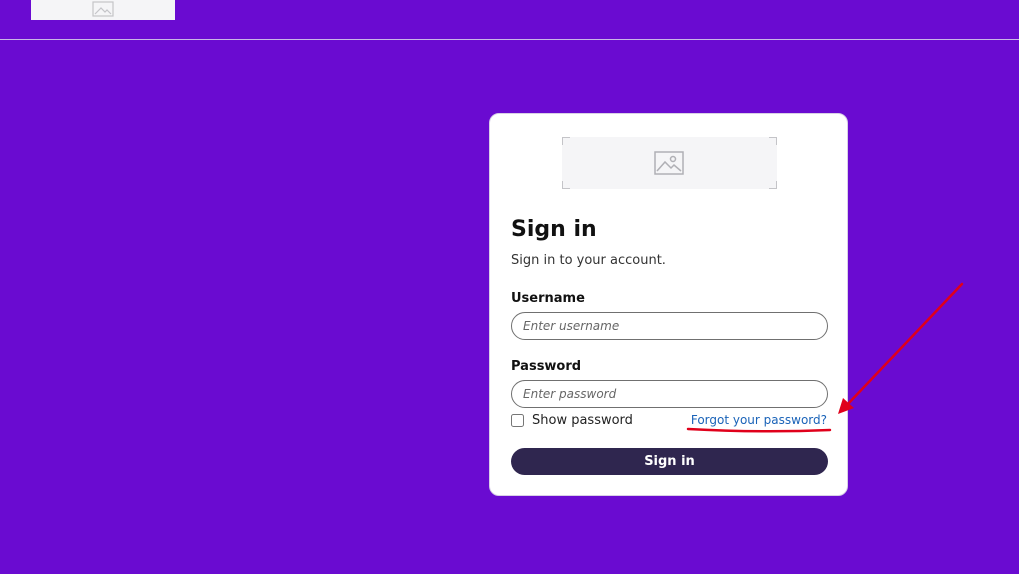 This screenshot has height=574, width=1019. Describe the element at coordinates (517, 420) in the screenshot. I see `show-password-checkbox` at that location.